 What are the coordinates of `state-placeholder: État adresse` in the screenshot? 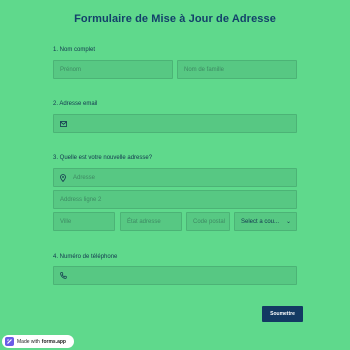 It's located at (144, 221).